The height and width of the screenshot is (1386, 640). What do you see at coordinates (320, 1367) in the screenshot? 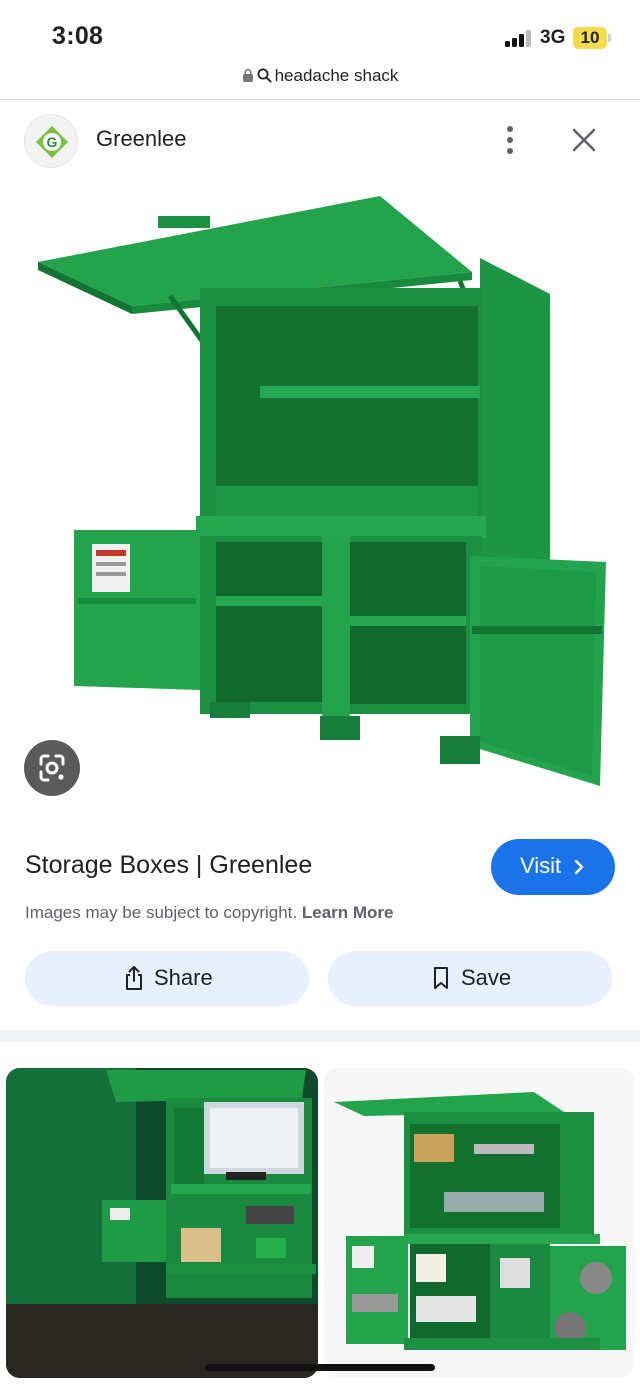
I see `home-indicator` at bounding box center [320, 1367].